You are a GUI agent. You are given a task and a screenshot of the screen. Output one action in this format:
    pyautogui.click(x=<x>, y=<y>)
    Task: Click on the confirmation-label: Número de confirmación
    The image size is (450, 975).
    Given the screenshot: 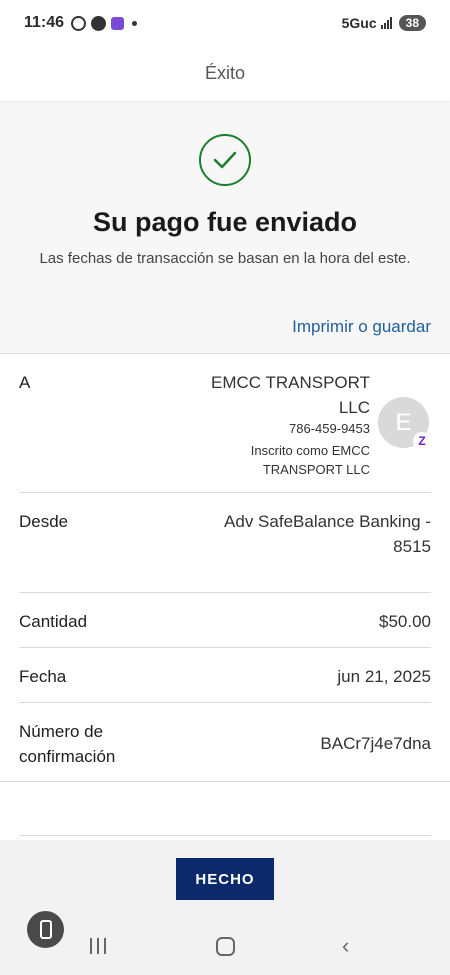 What is the action you would take?
    pyautogui.click(x=67, y=744)
    